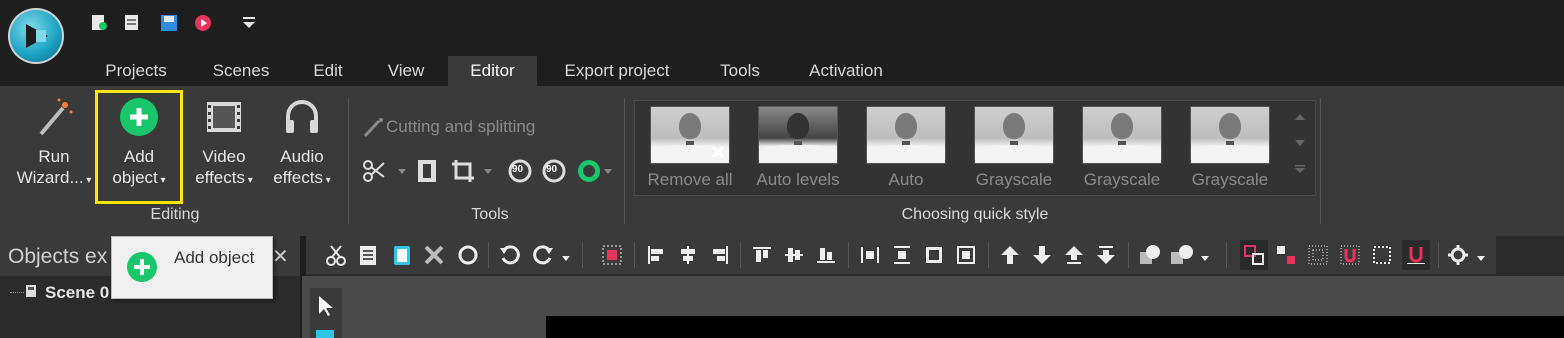  What do you see at coordinates (54, 117) in the screenshot?
I see `magic-wand-icon` at bounding box center [54, 117].